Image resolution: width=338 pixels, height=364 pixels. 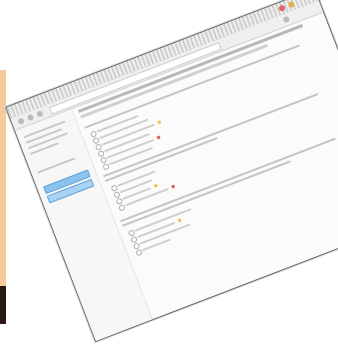 I want to click on reload-icon, so click(x=39, y=114).